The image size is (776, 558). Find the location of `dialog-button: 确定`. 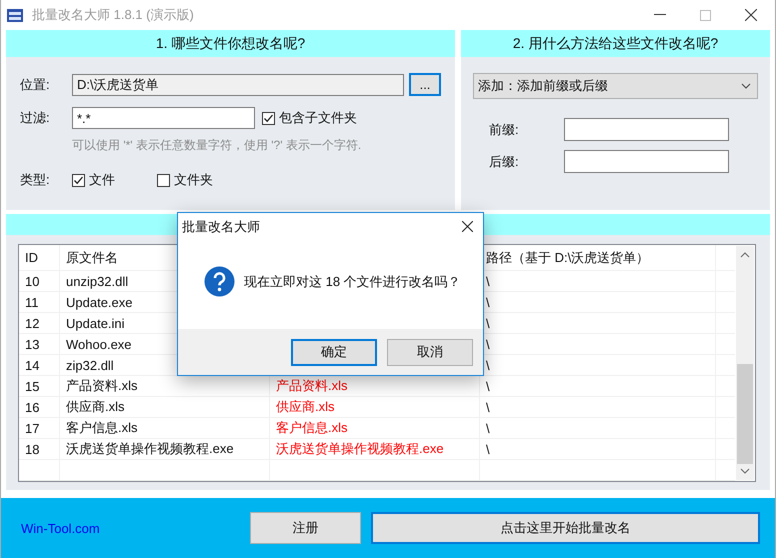

dialog-button: 确定 is located at coordinates (334, 352).